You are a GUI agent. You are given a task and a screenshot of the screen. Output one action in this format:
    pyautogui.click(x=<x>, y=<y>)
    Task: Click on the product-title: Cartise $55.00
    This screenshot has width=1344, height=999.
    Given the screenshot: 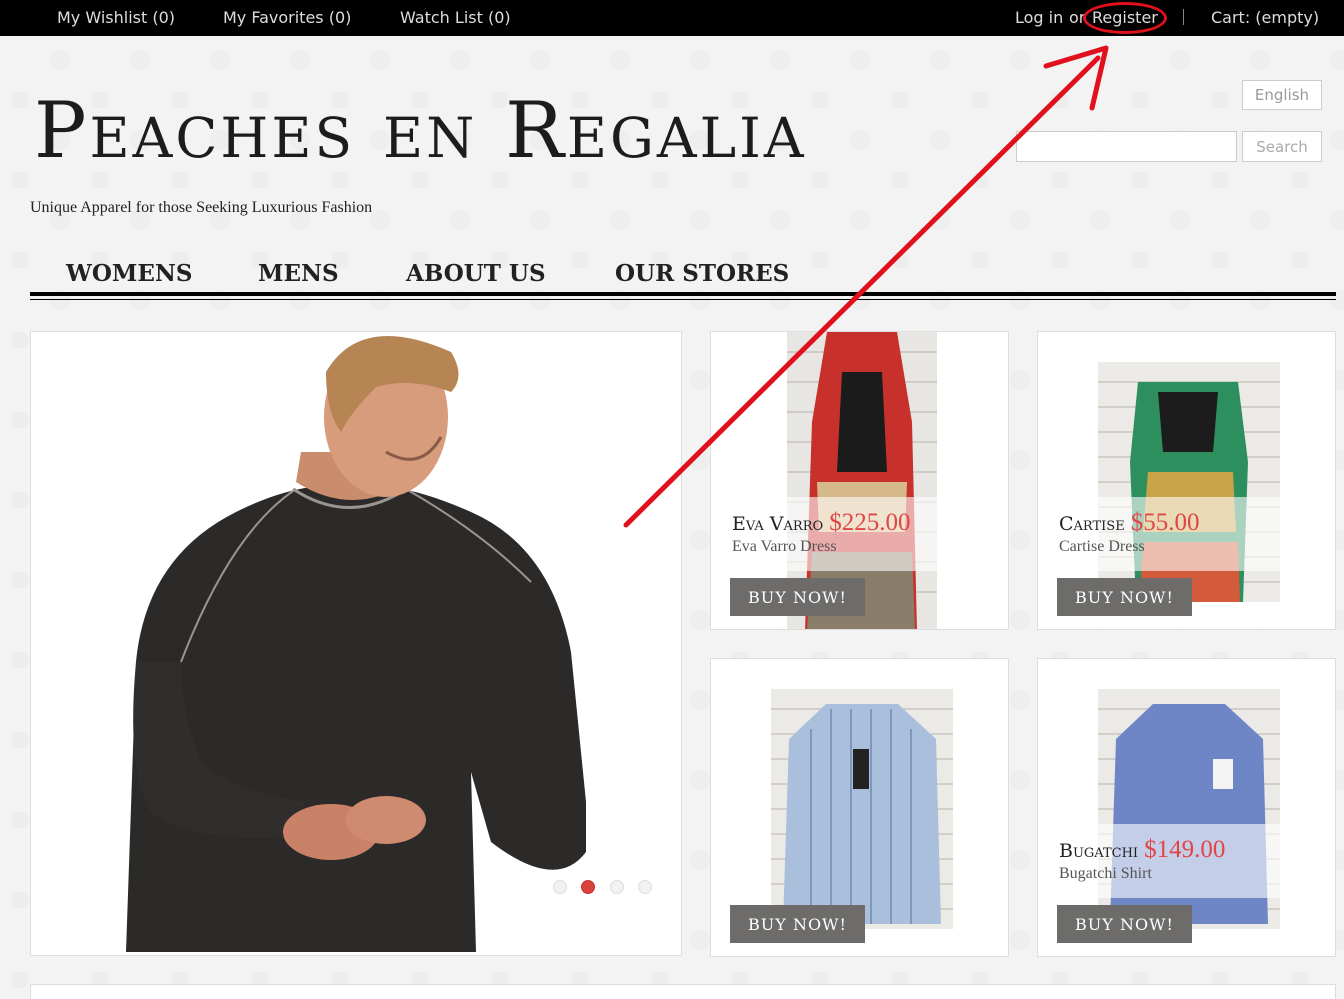 What is the action you would take?
    pyautogui.click(x=1129, y=523)
    